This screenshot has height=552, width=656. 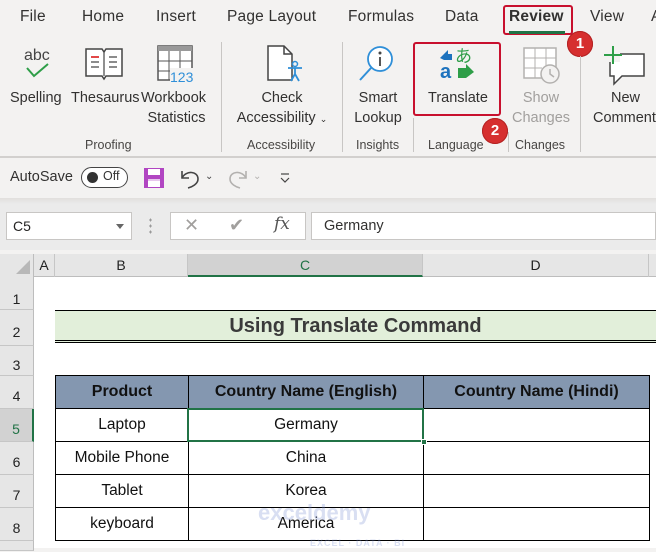 What do you see at coordinates (653, 17) in the screenshot?
I see `tab-more: A` at bounding box center [653, 17].